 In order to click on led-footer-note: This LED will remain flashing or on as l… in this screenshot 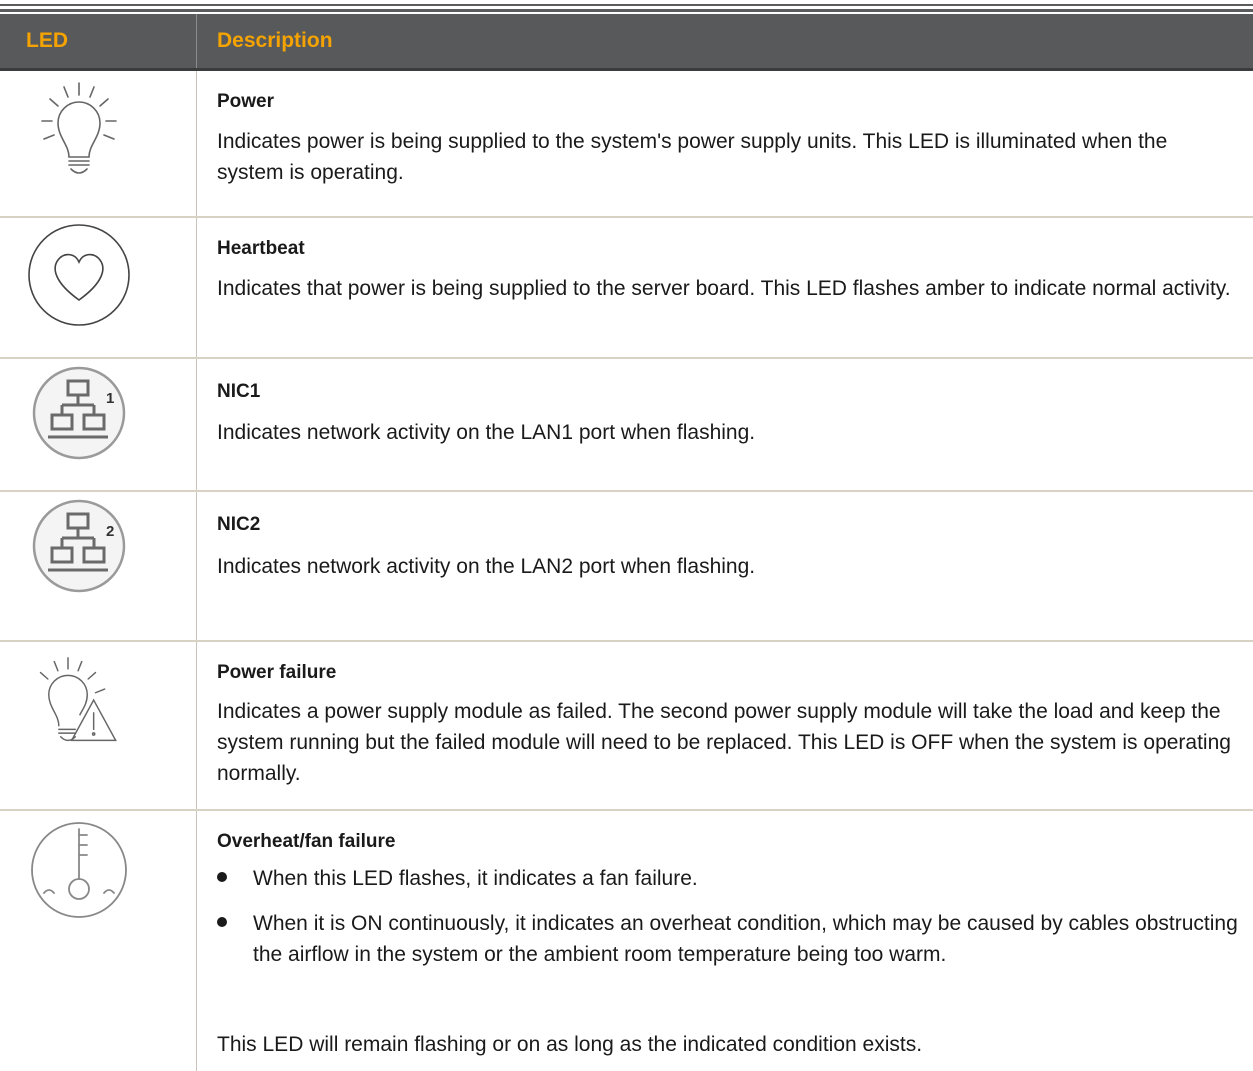, I will do `click(570, 1044)`.